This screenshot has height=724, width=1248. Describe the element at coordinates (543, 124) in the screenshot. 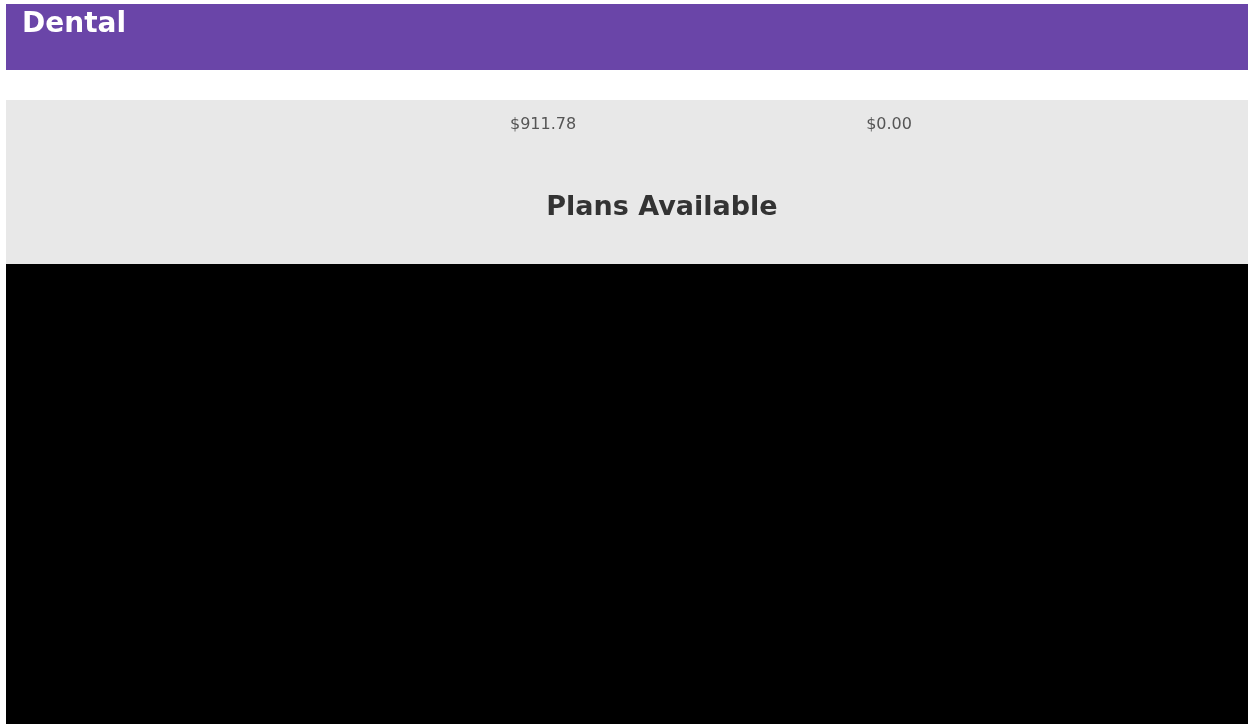

I see `cost-value: $911.78` at that location.